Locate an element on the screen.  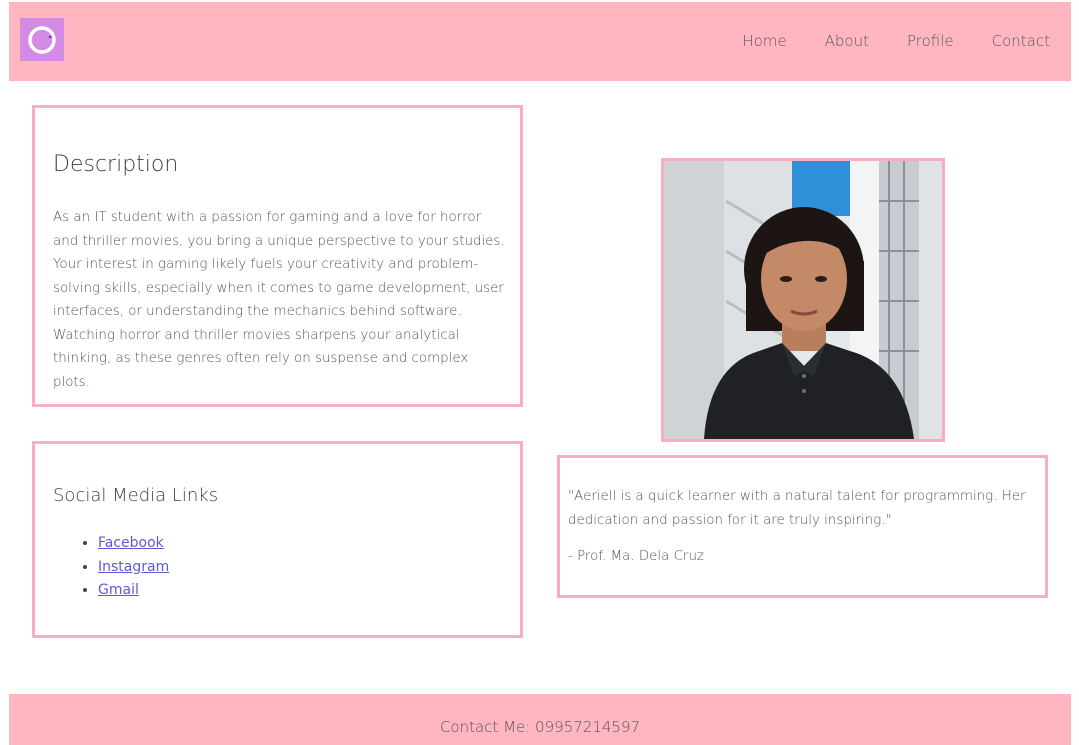
instagram-link: Instagram is located at coordinates (133, 567).